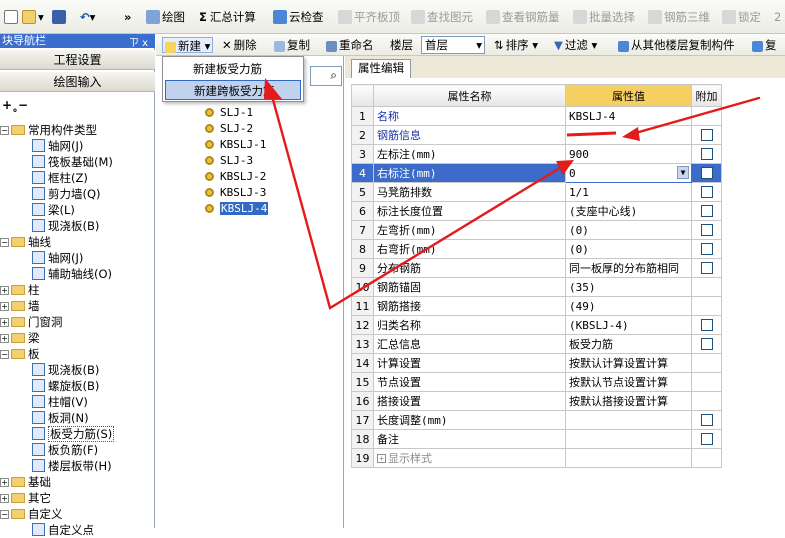 This screenshot has width=785, height=538. Describe the element at coordinates (369, 17) in the screenshot. I see `flush-top-button: 平齐板顶` at that location.